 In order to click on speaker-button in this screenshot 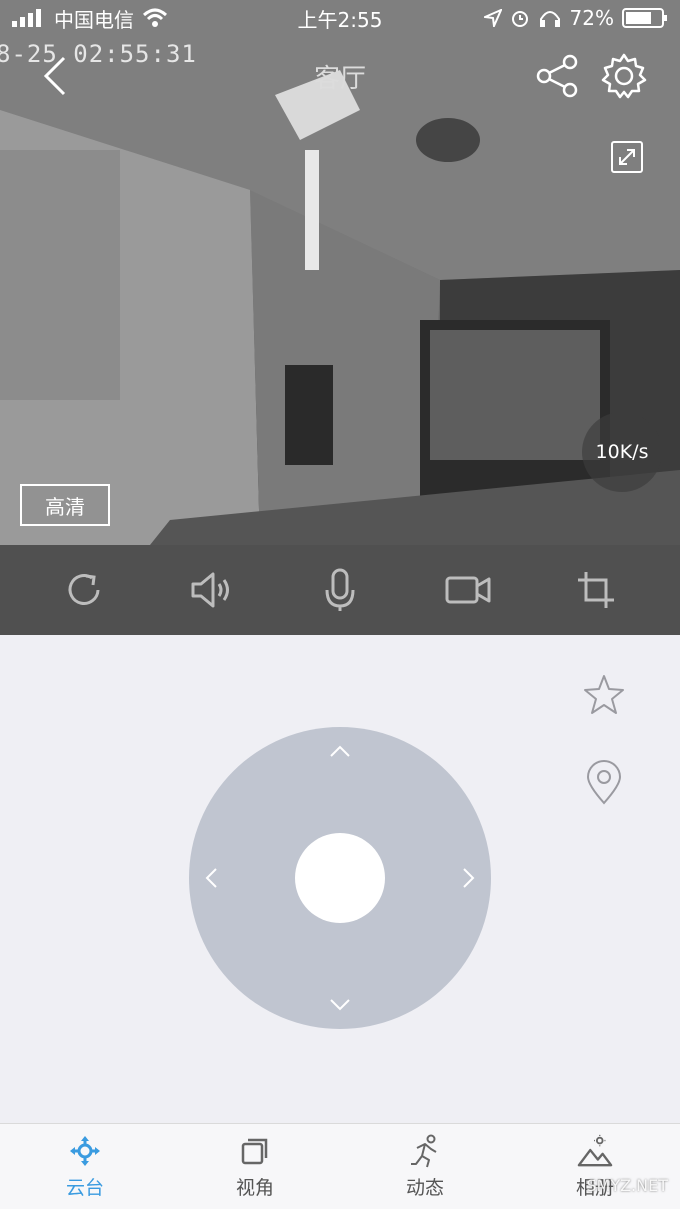, I will do `click(212, 590)`.